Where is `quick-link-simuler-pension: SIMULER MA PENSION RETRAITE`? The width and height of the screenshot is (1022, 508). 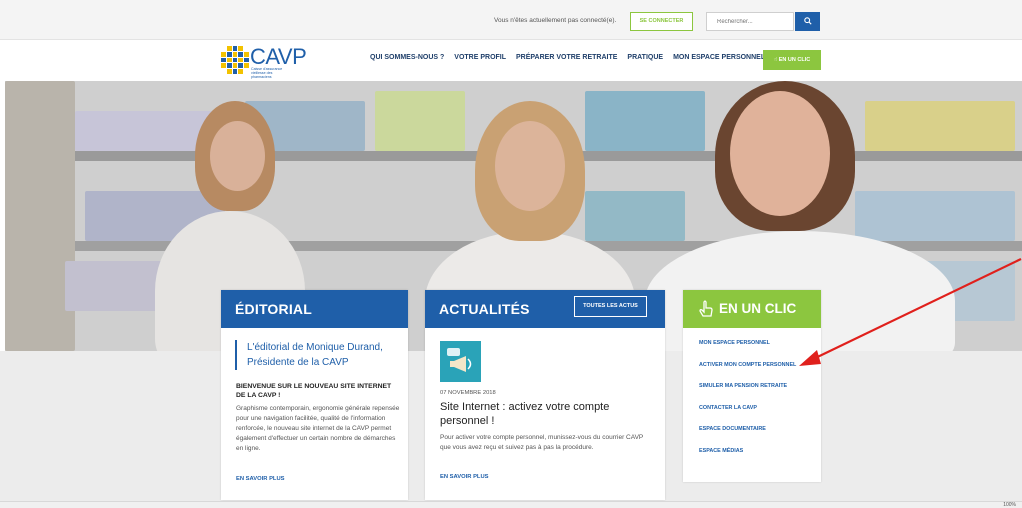 quick-link-simuler-pension: SIMULER MA PENSION RETRAITE is located at coordinates (747, 394).